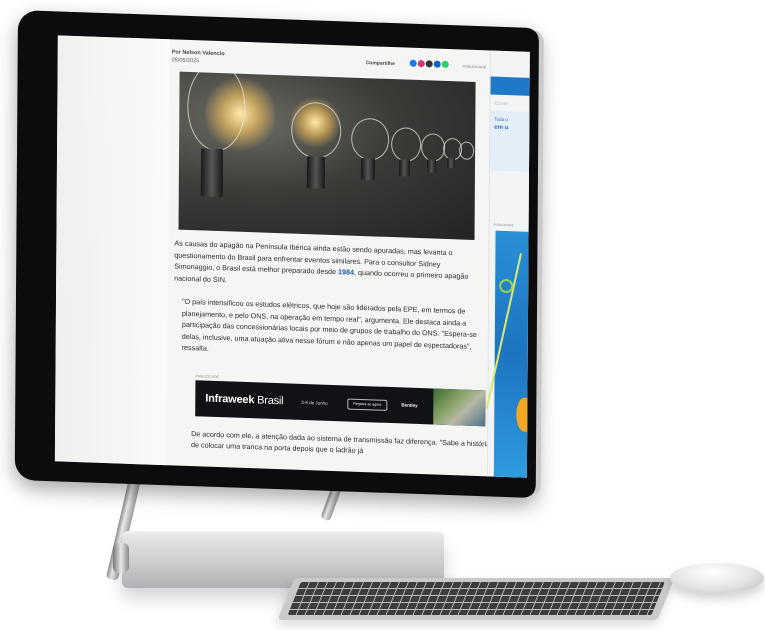  I want to click on keyboard-keys, so click(476, 598).